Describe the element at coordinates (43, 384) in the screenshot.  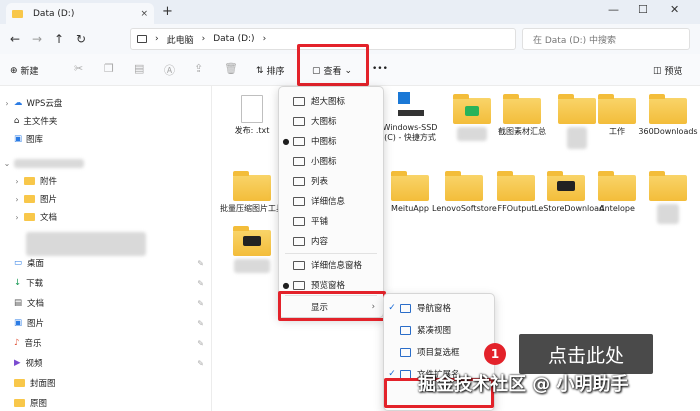
I see `sidebar-item-label: 封面图` at that location.